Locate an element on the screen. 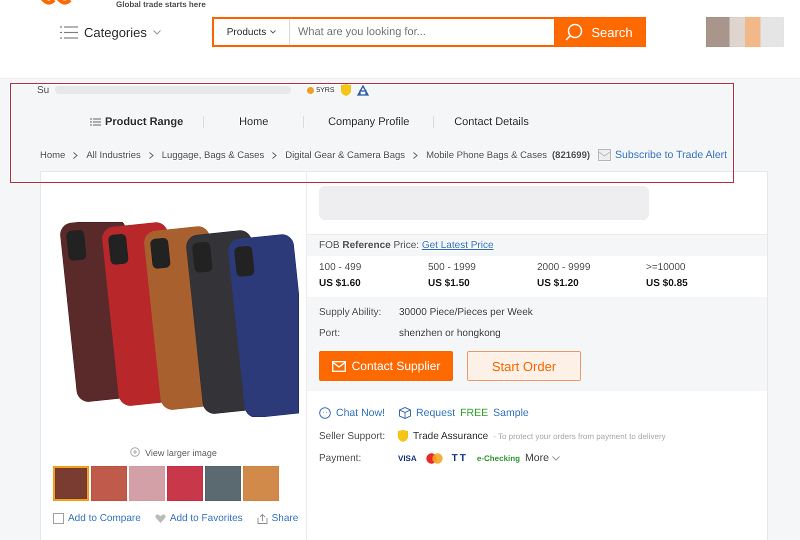  payment-method: e-Checking is located at coordinates (498, 458).